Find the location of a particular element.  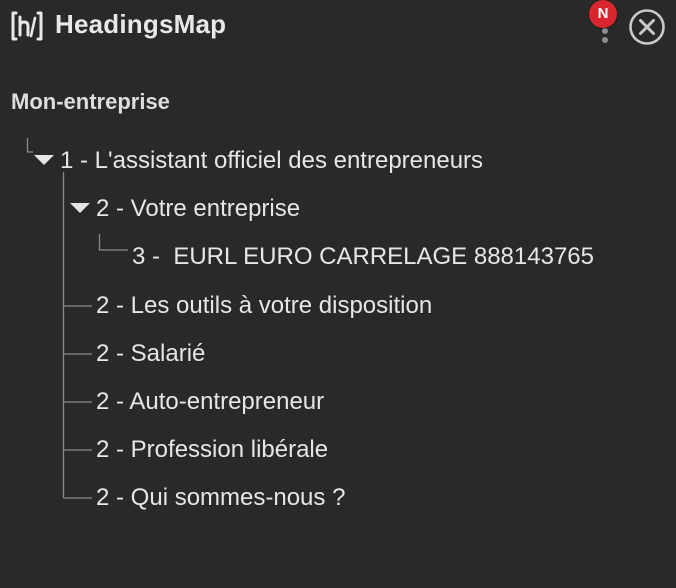

notification-badge: N is located at coordinates (603, 14).